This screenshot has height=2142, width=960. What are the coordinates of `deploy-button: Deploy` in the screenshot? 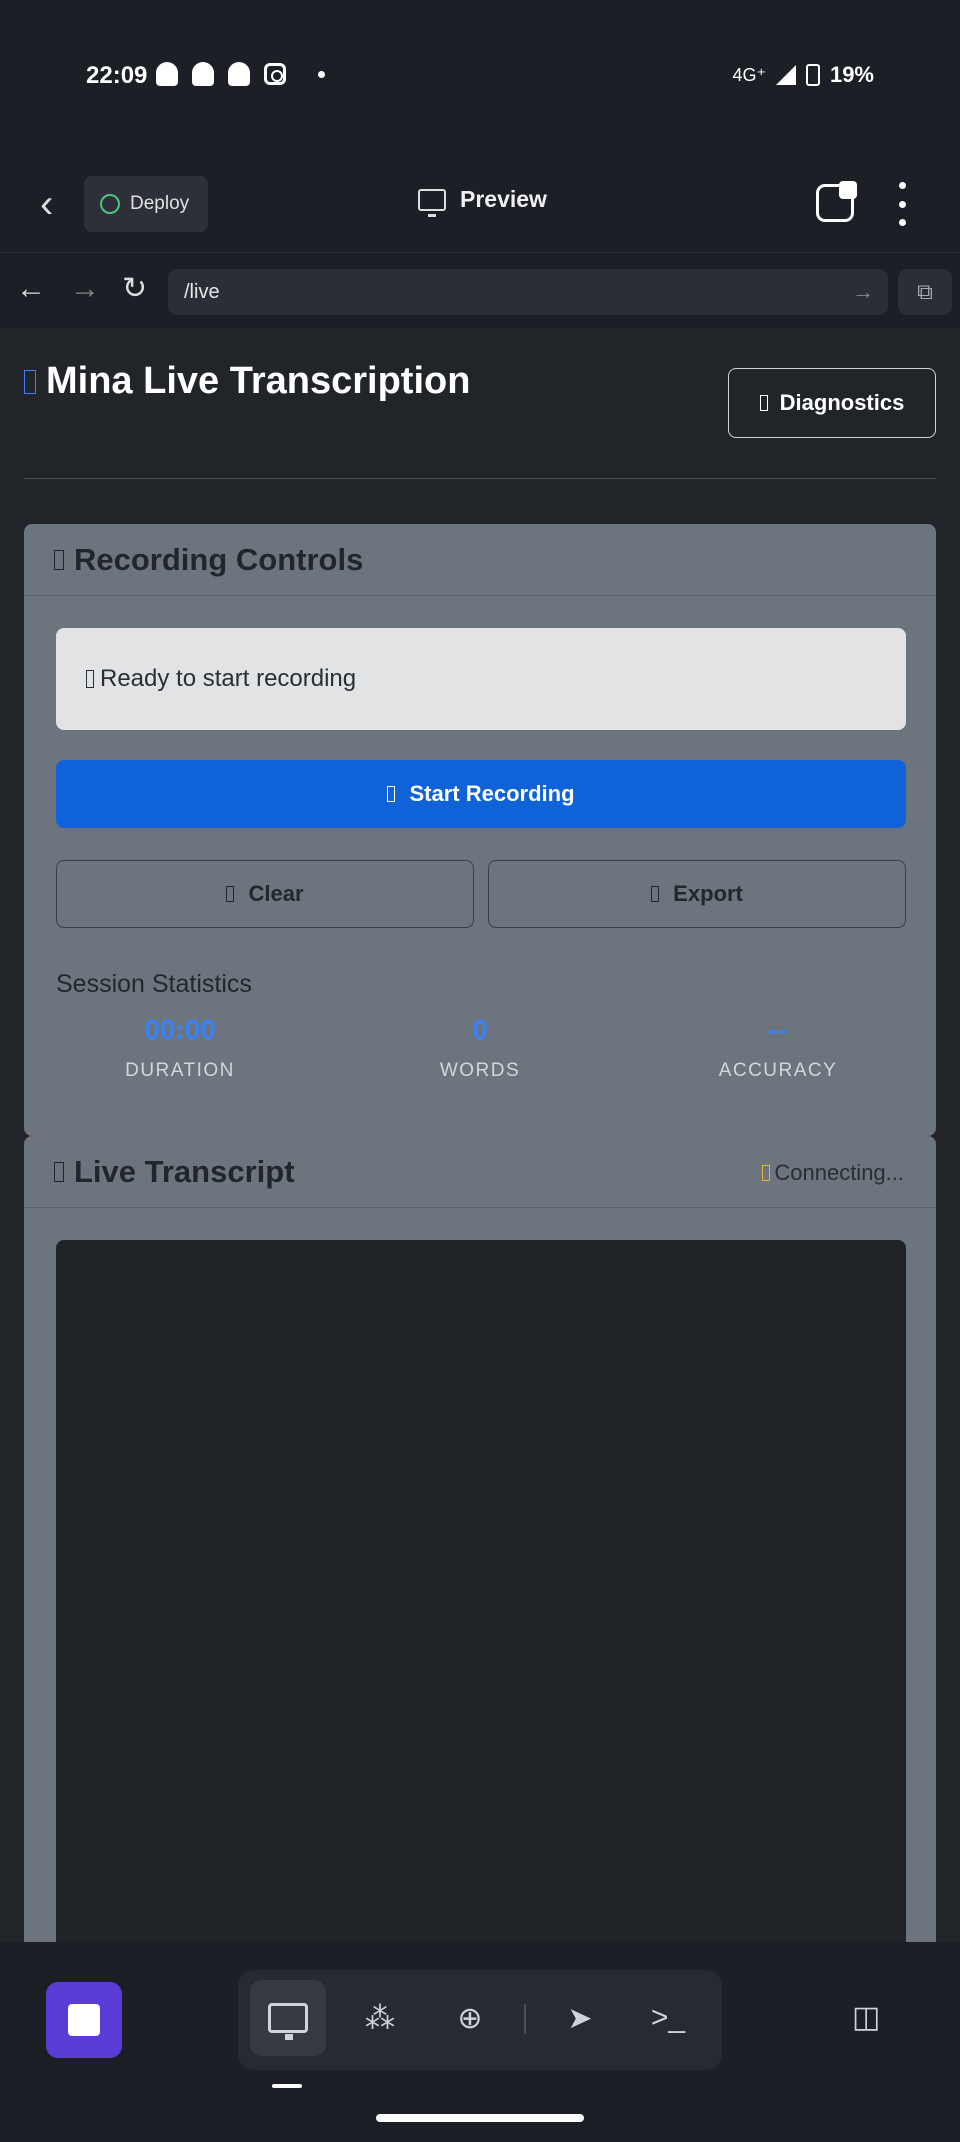 It's located at (146, 204).